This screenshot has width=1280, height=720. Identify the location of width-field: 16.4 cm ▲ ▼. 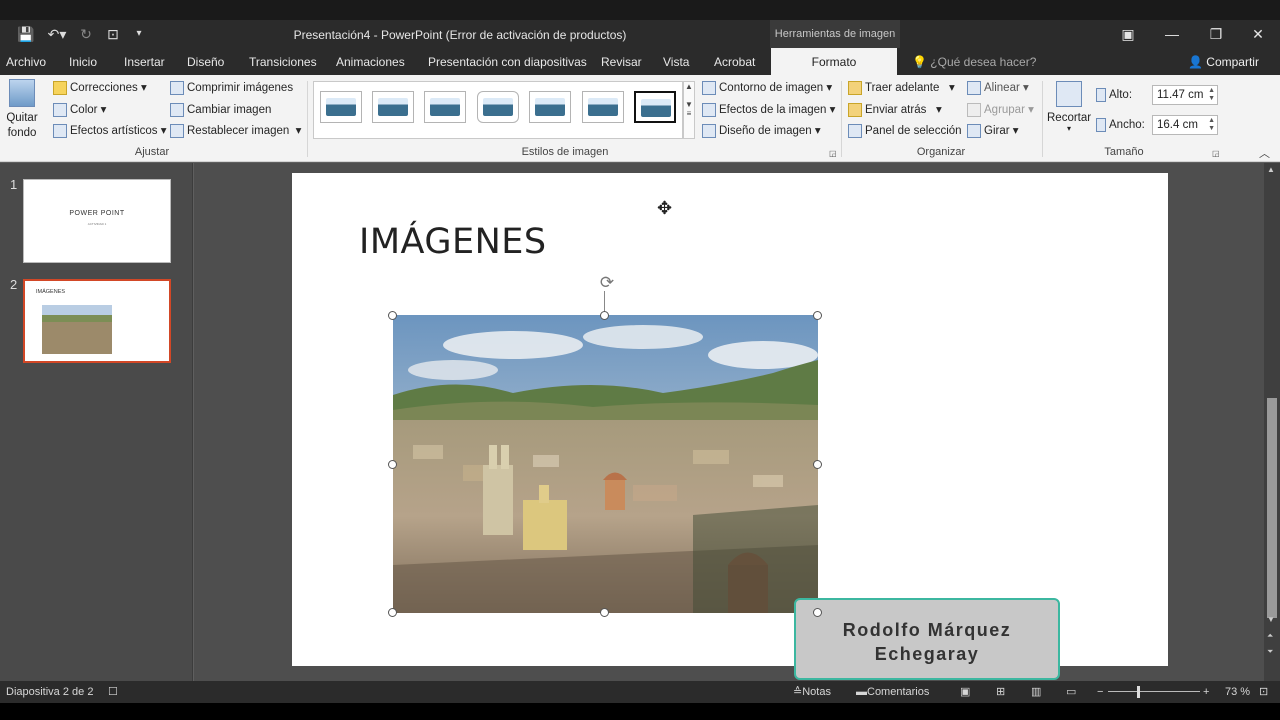
(1185, 125).